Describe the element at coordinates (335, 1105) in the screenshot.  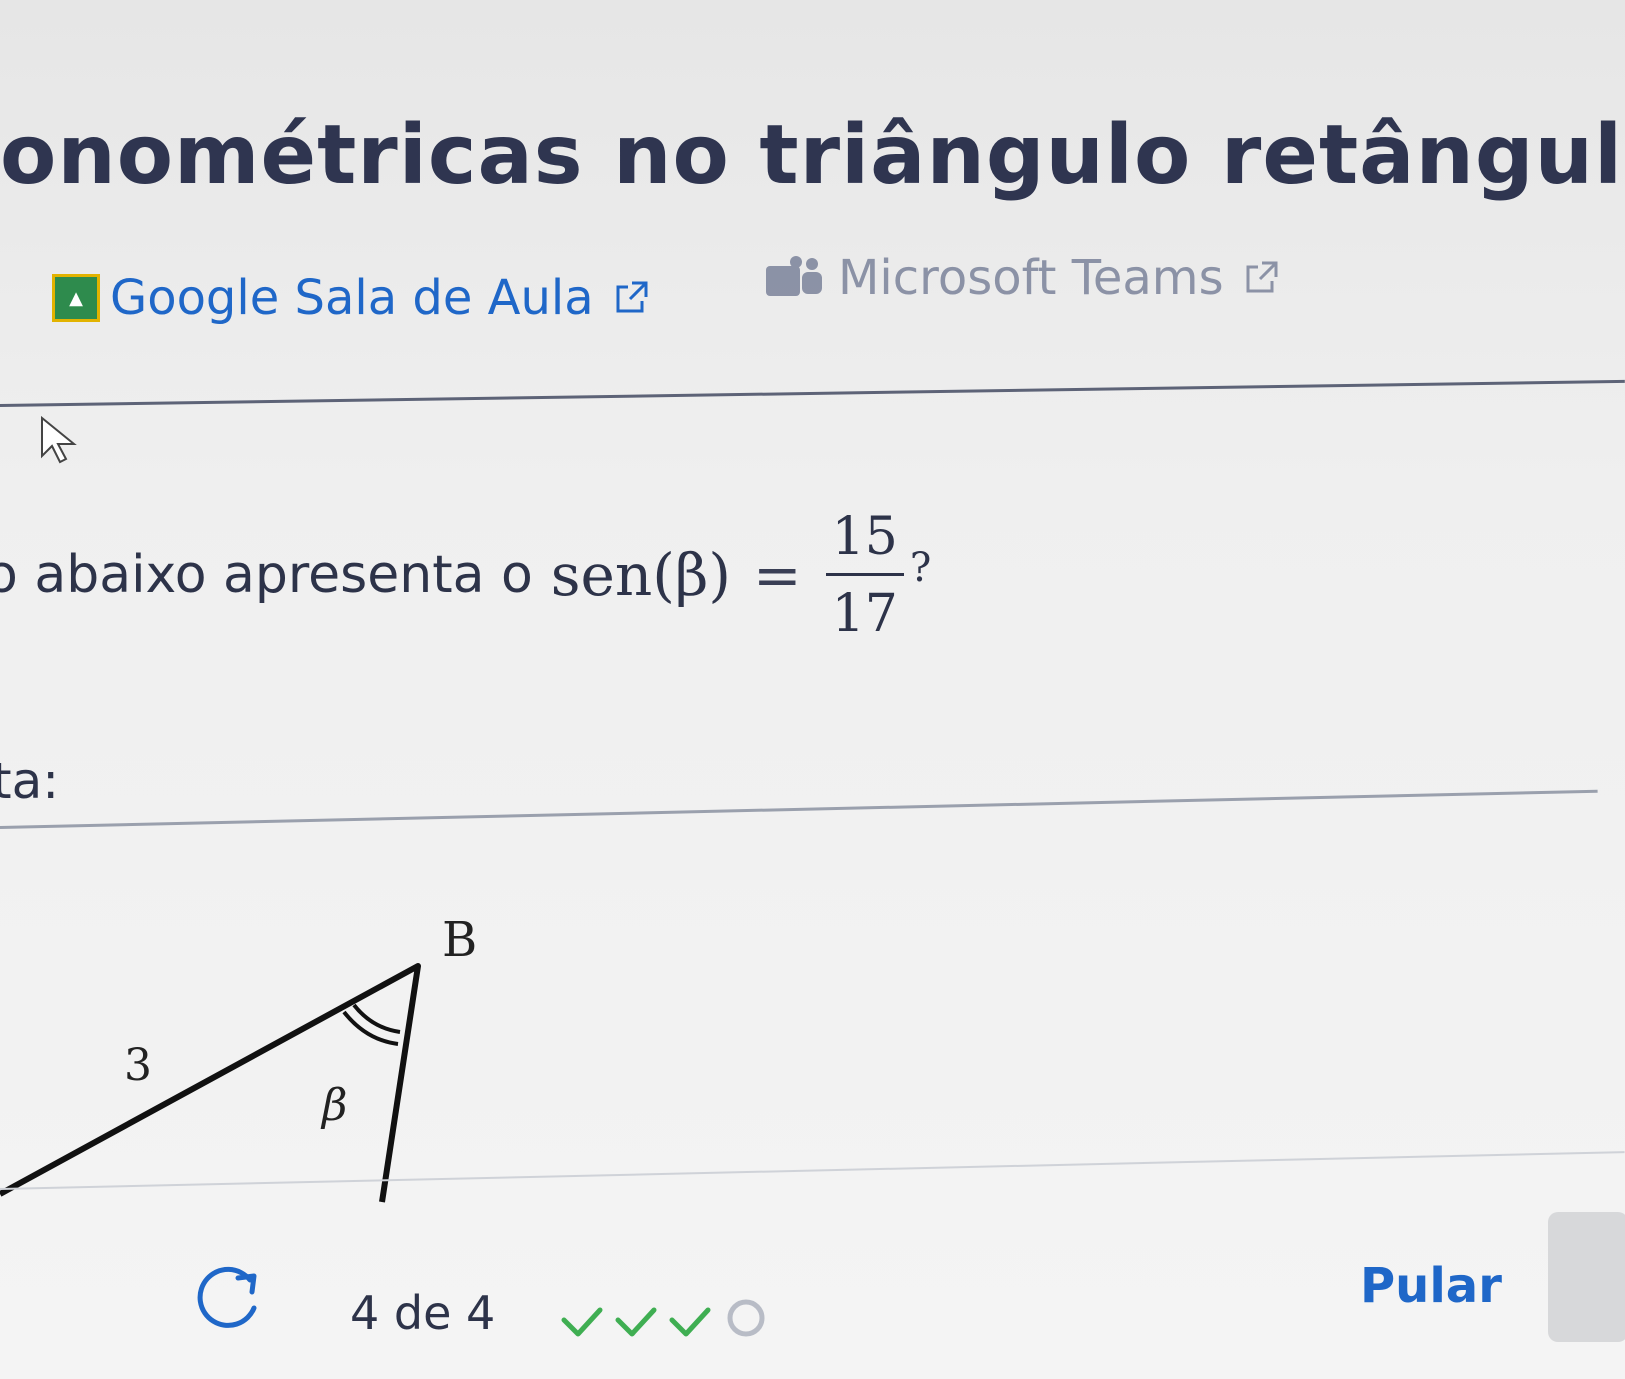
I see `angle-label: β` at that location.